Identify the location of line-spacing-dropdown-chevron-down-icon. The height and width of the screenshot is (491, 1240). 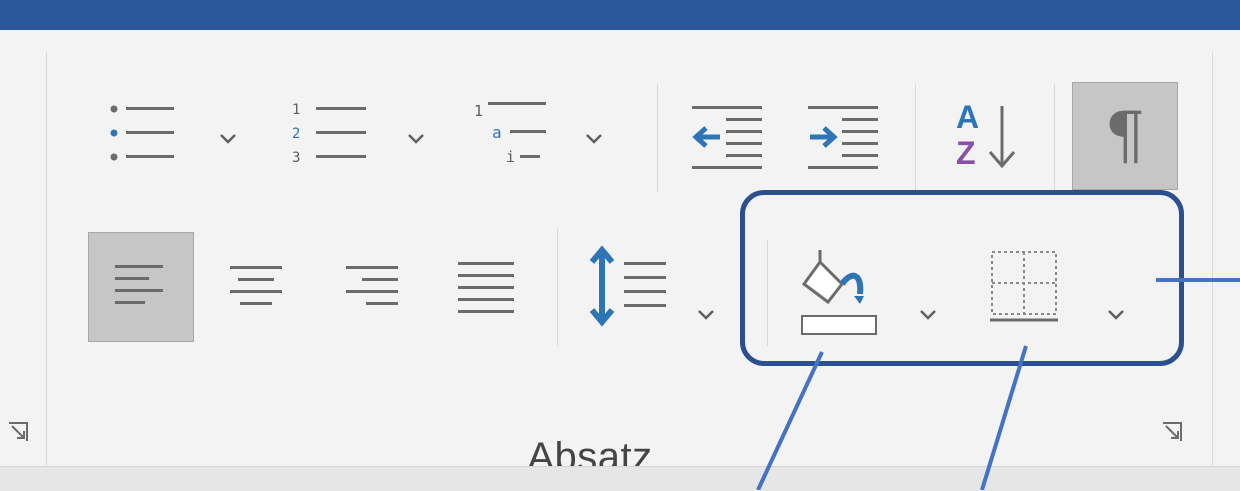
(706, 314).